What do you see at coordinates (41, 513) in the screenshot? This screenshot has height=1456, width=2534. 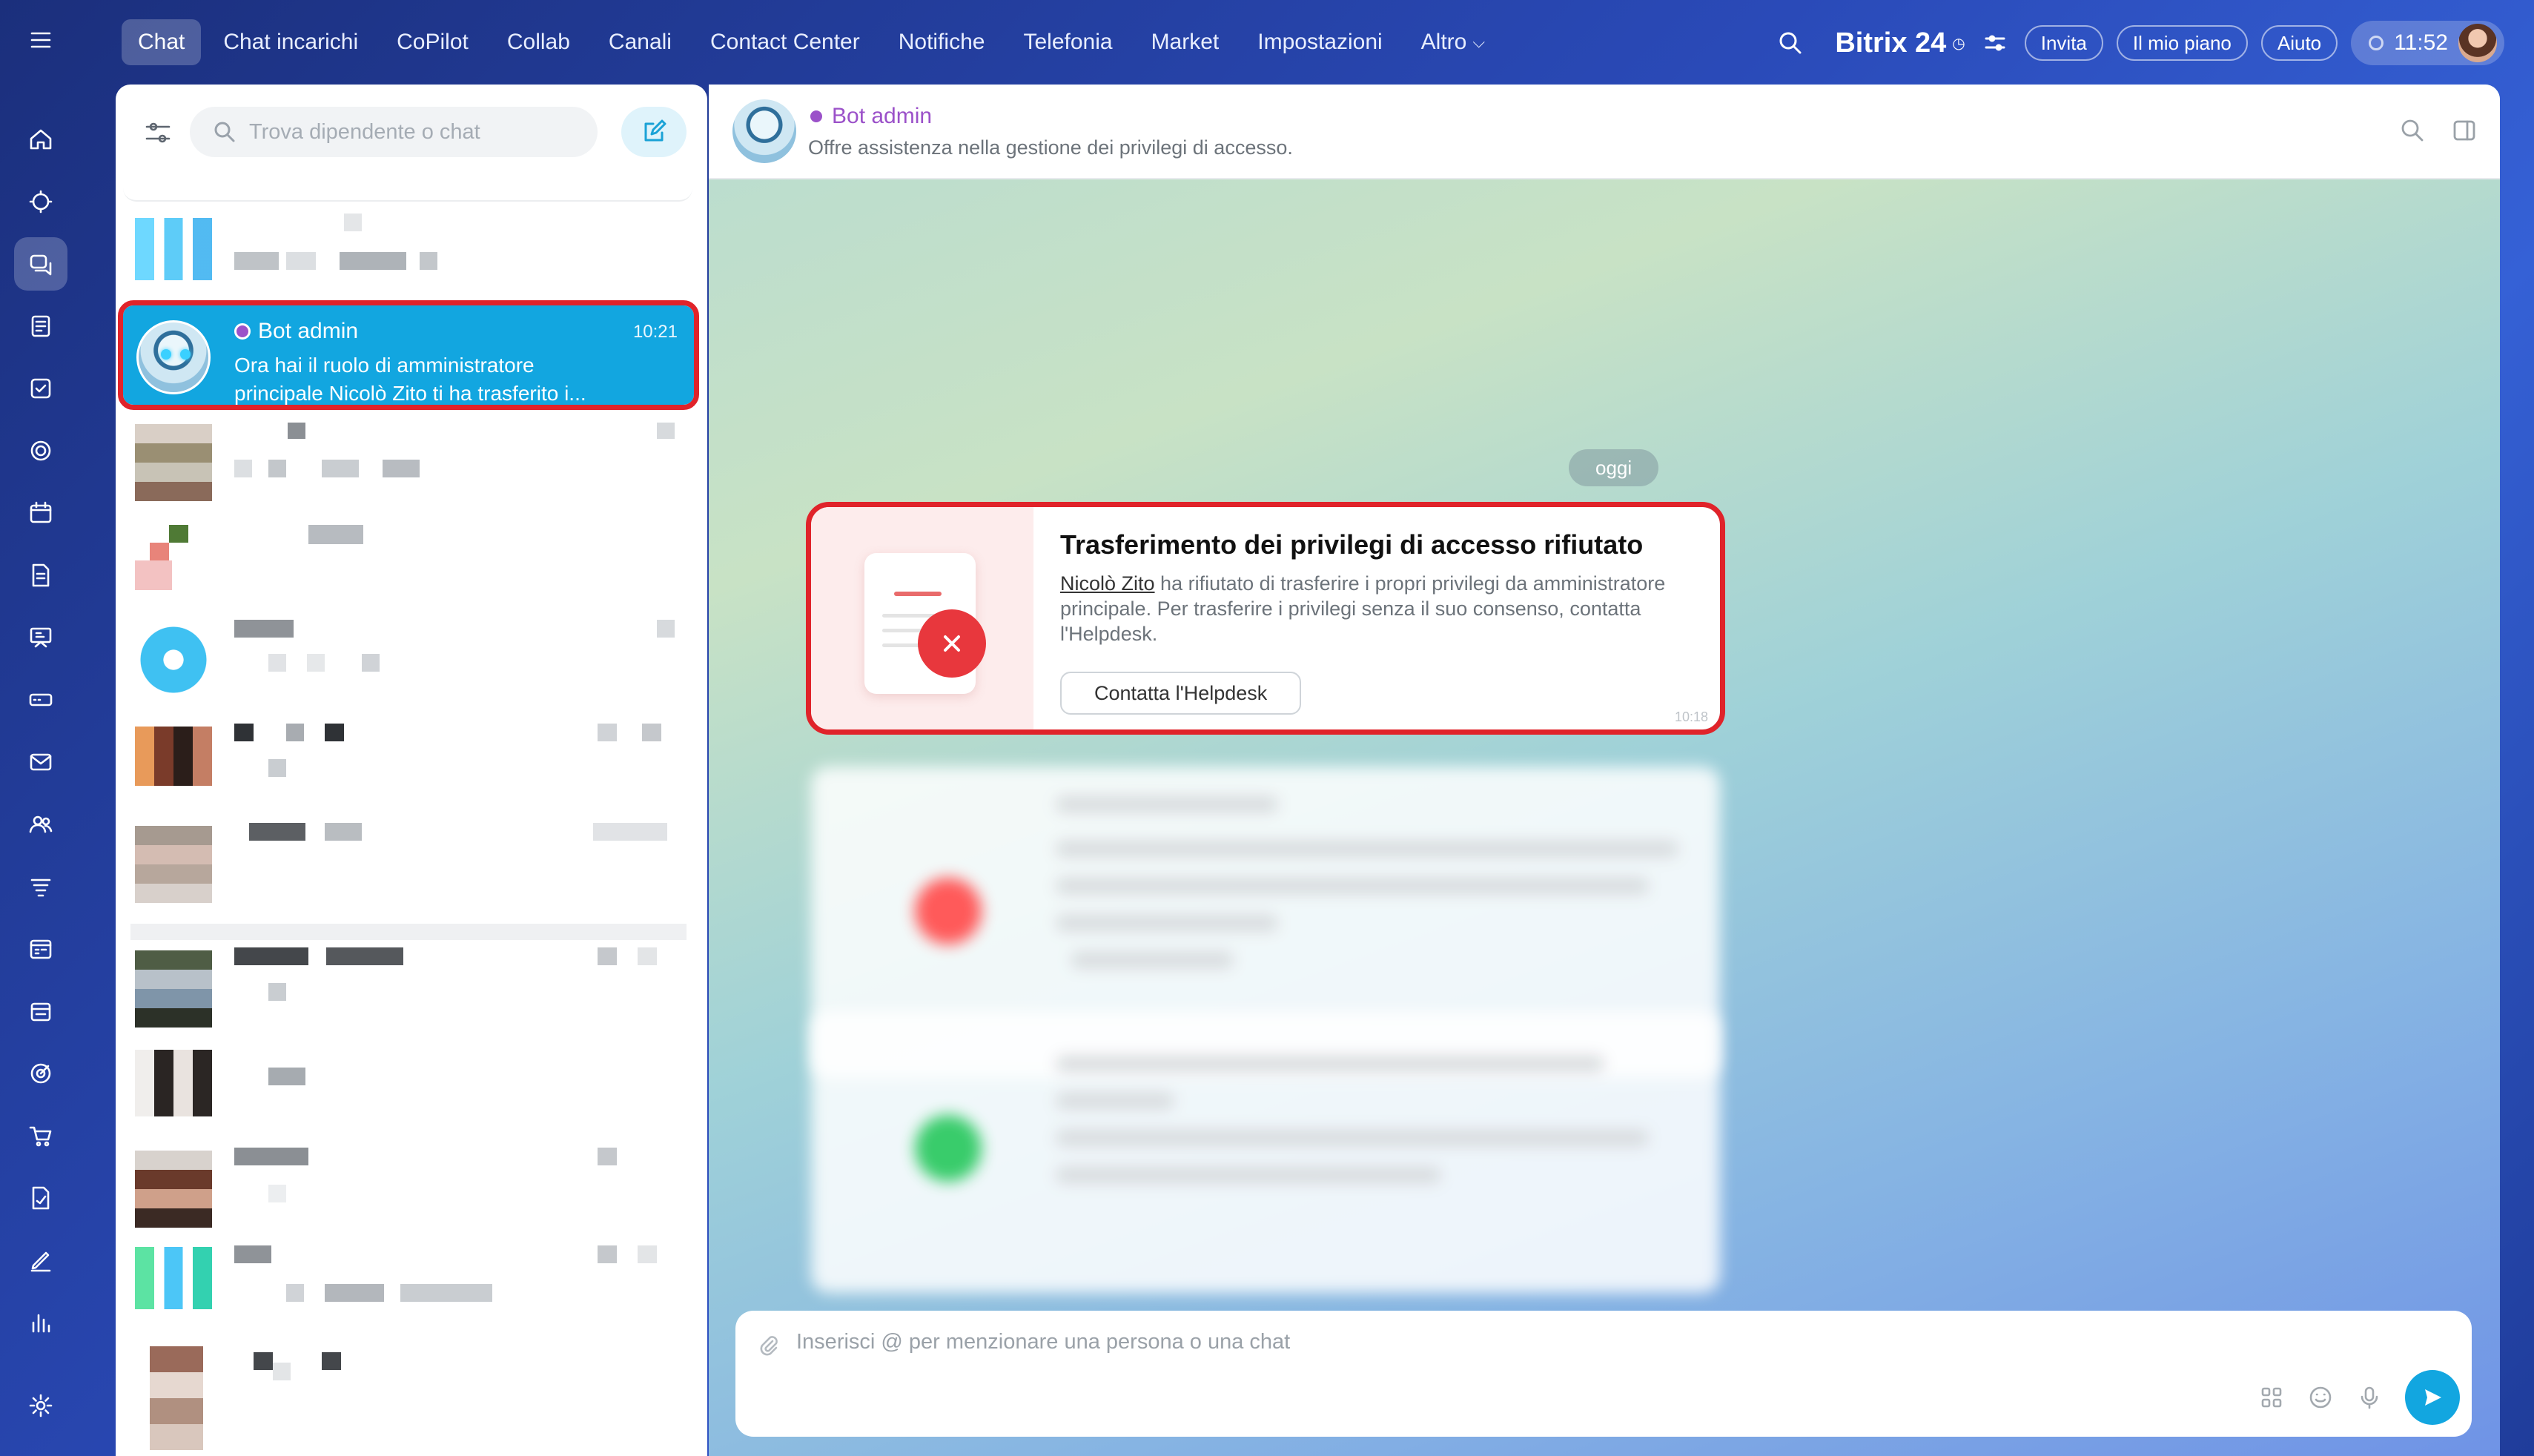 I see `calendar-icon` at bounding box center [41, 513].